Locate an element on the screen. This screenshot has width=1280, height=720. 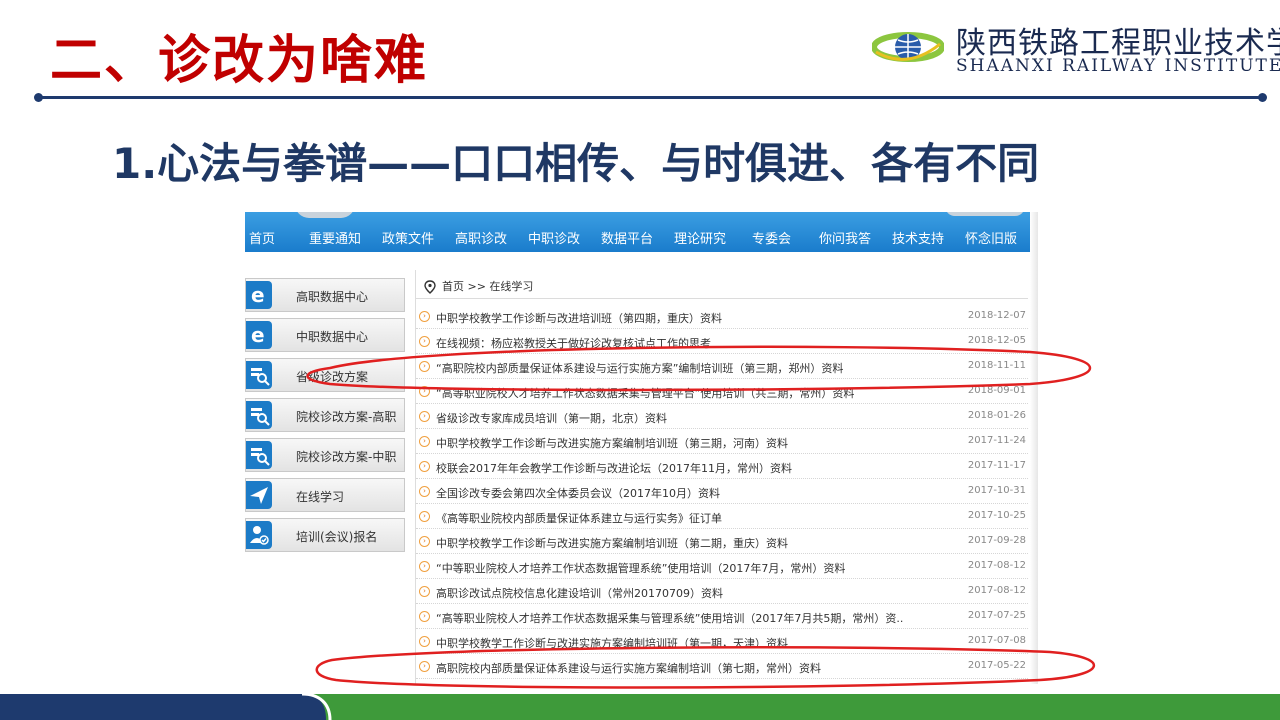
sidebar-item-secondary-data: e 中职数据中心 is located at coordinates (325, 335).